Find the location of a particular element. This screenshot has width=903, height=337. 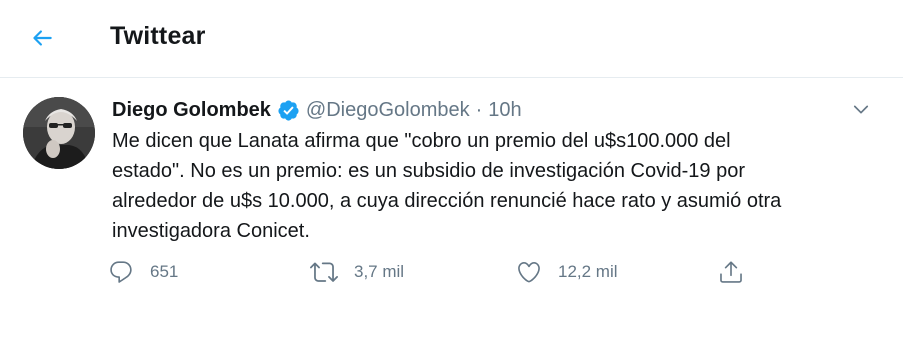

tweet-timestamp: 10h is located at coordinates (504, 110).